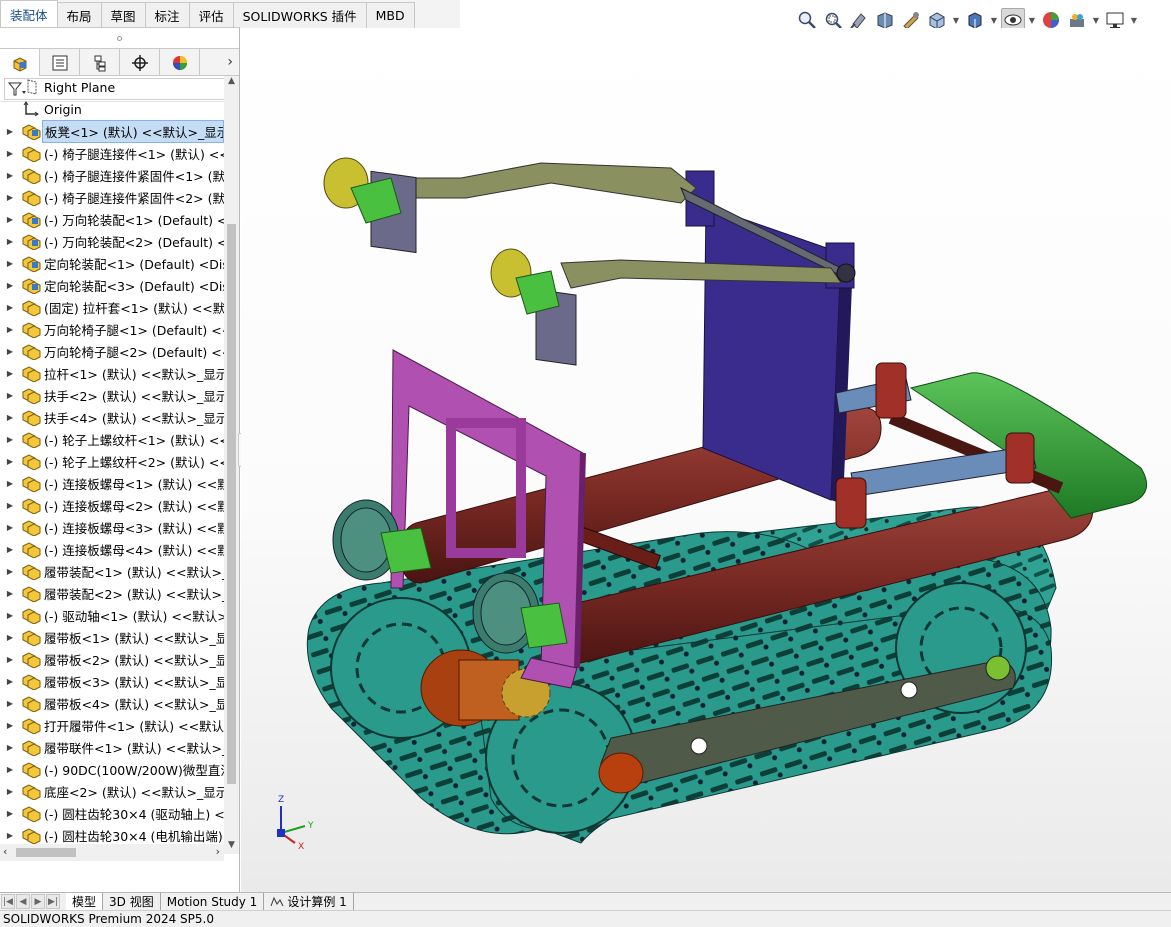 The height and width of the screenshot is (927, 1171). What do you see at coordinates (112, 373) in the screenshot?
I see `tree-item: ▶ 拉杆<1> (默认) <<默认>_显示状` at bounding box center [112, 373].